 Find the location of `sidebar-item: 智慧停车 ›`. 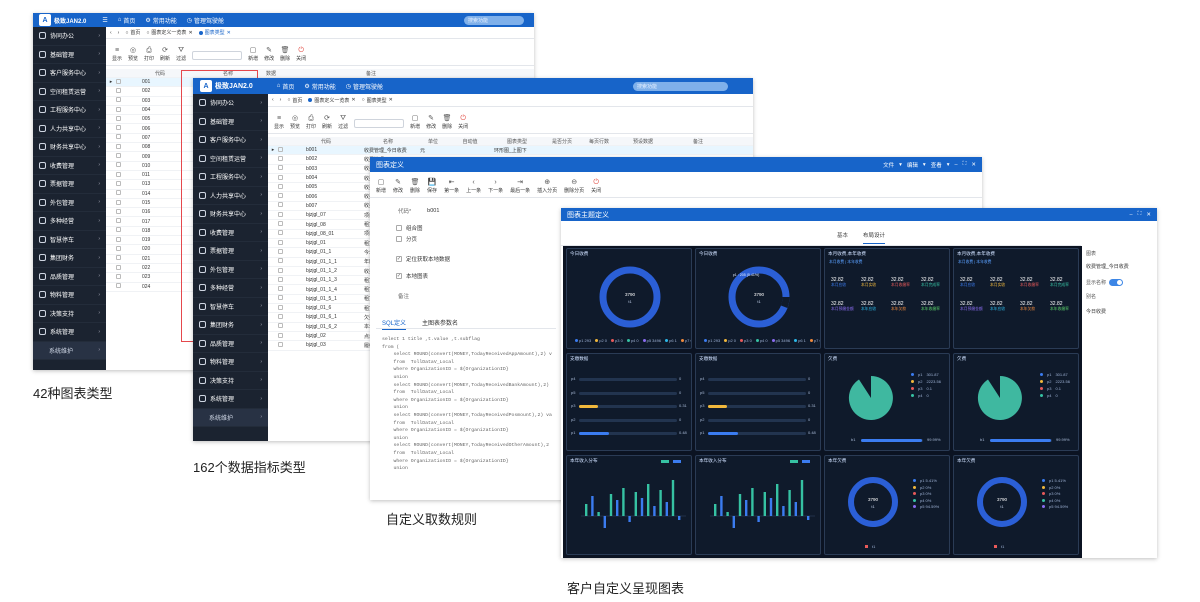

sidebar-item: 智慧停车 › is located at coordinates (69, 240).